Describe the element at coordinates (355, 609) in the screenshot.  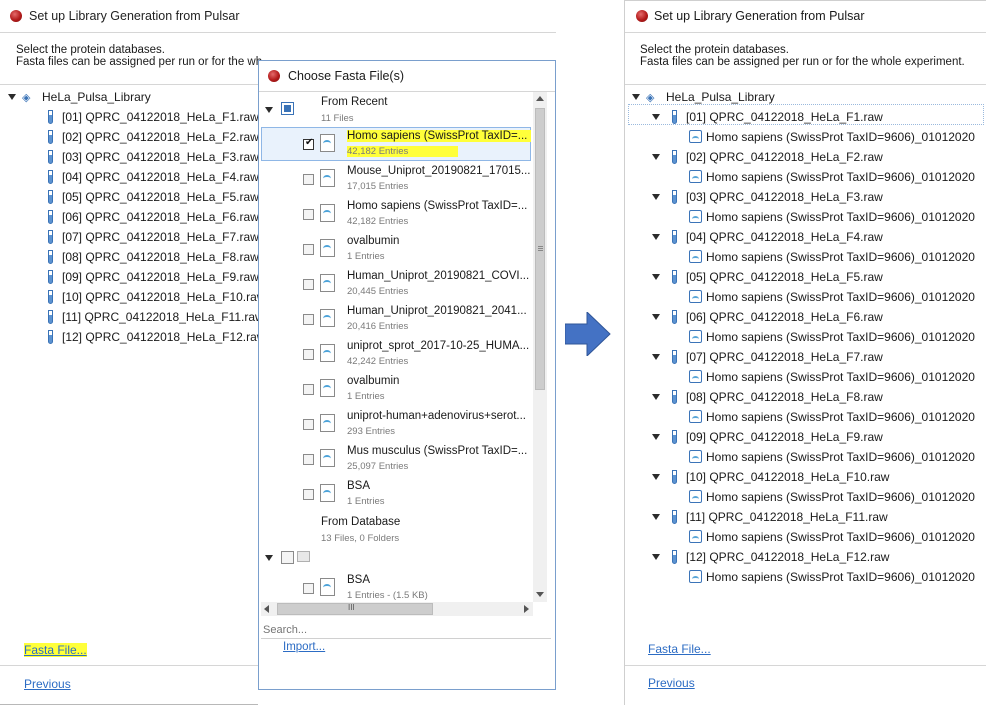
I see `horizontal-scroll-thumb: III` at that location.